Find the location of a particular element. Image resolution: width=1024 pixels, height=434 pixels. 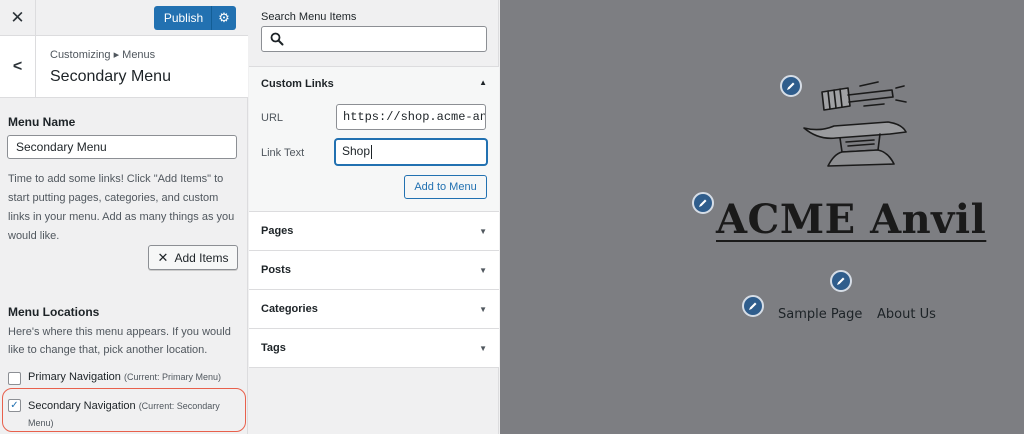

edit-shortcut-logo is located at coordinates (791, 86).